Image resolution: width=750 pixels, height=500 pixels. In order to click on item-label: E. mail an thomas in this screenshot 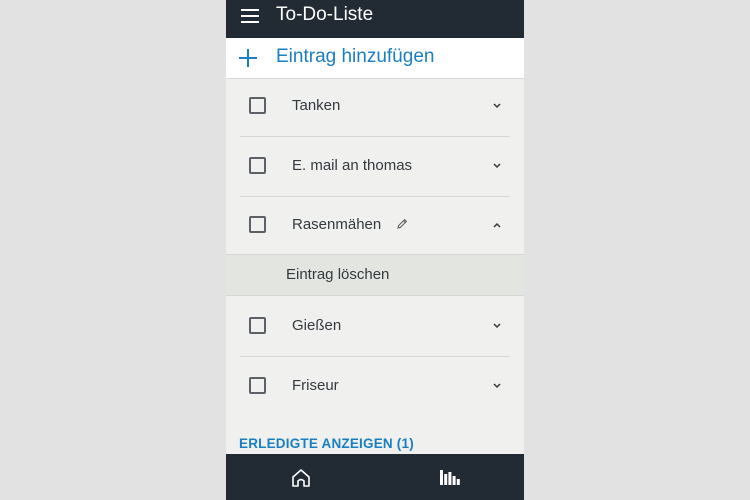, I will do `click(352, 165)`.